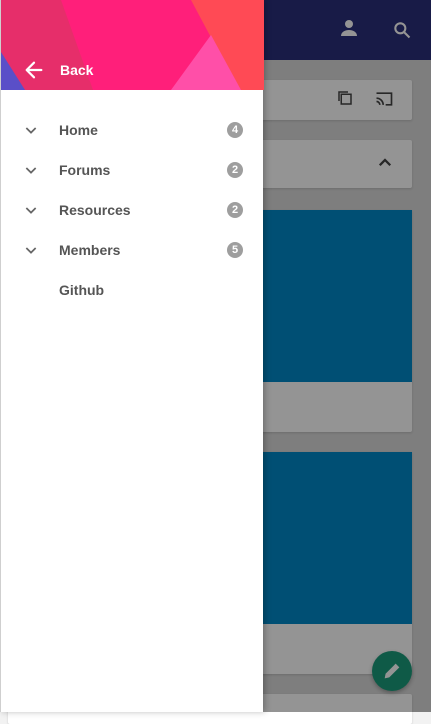  Describe the element at coordinates (132, 45) in the screenshot. I see `drawer-header: Back` at that location.